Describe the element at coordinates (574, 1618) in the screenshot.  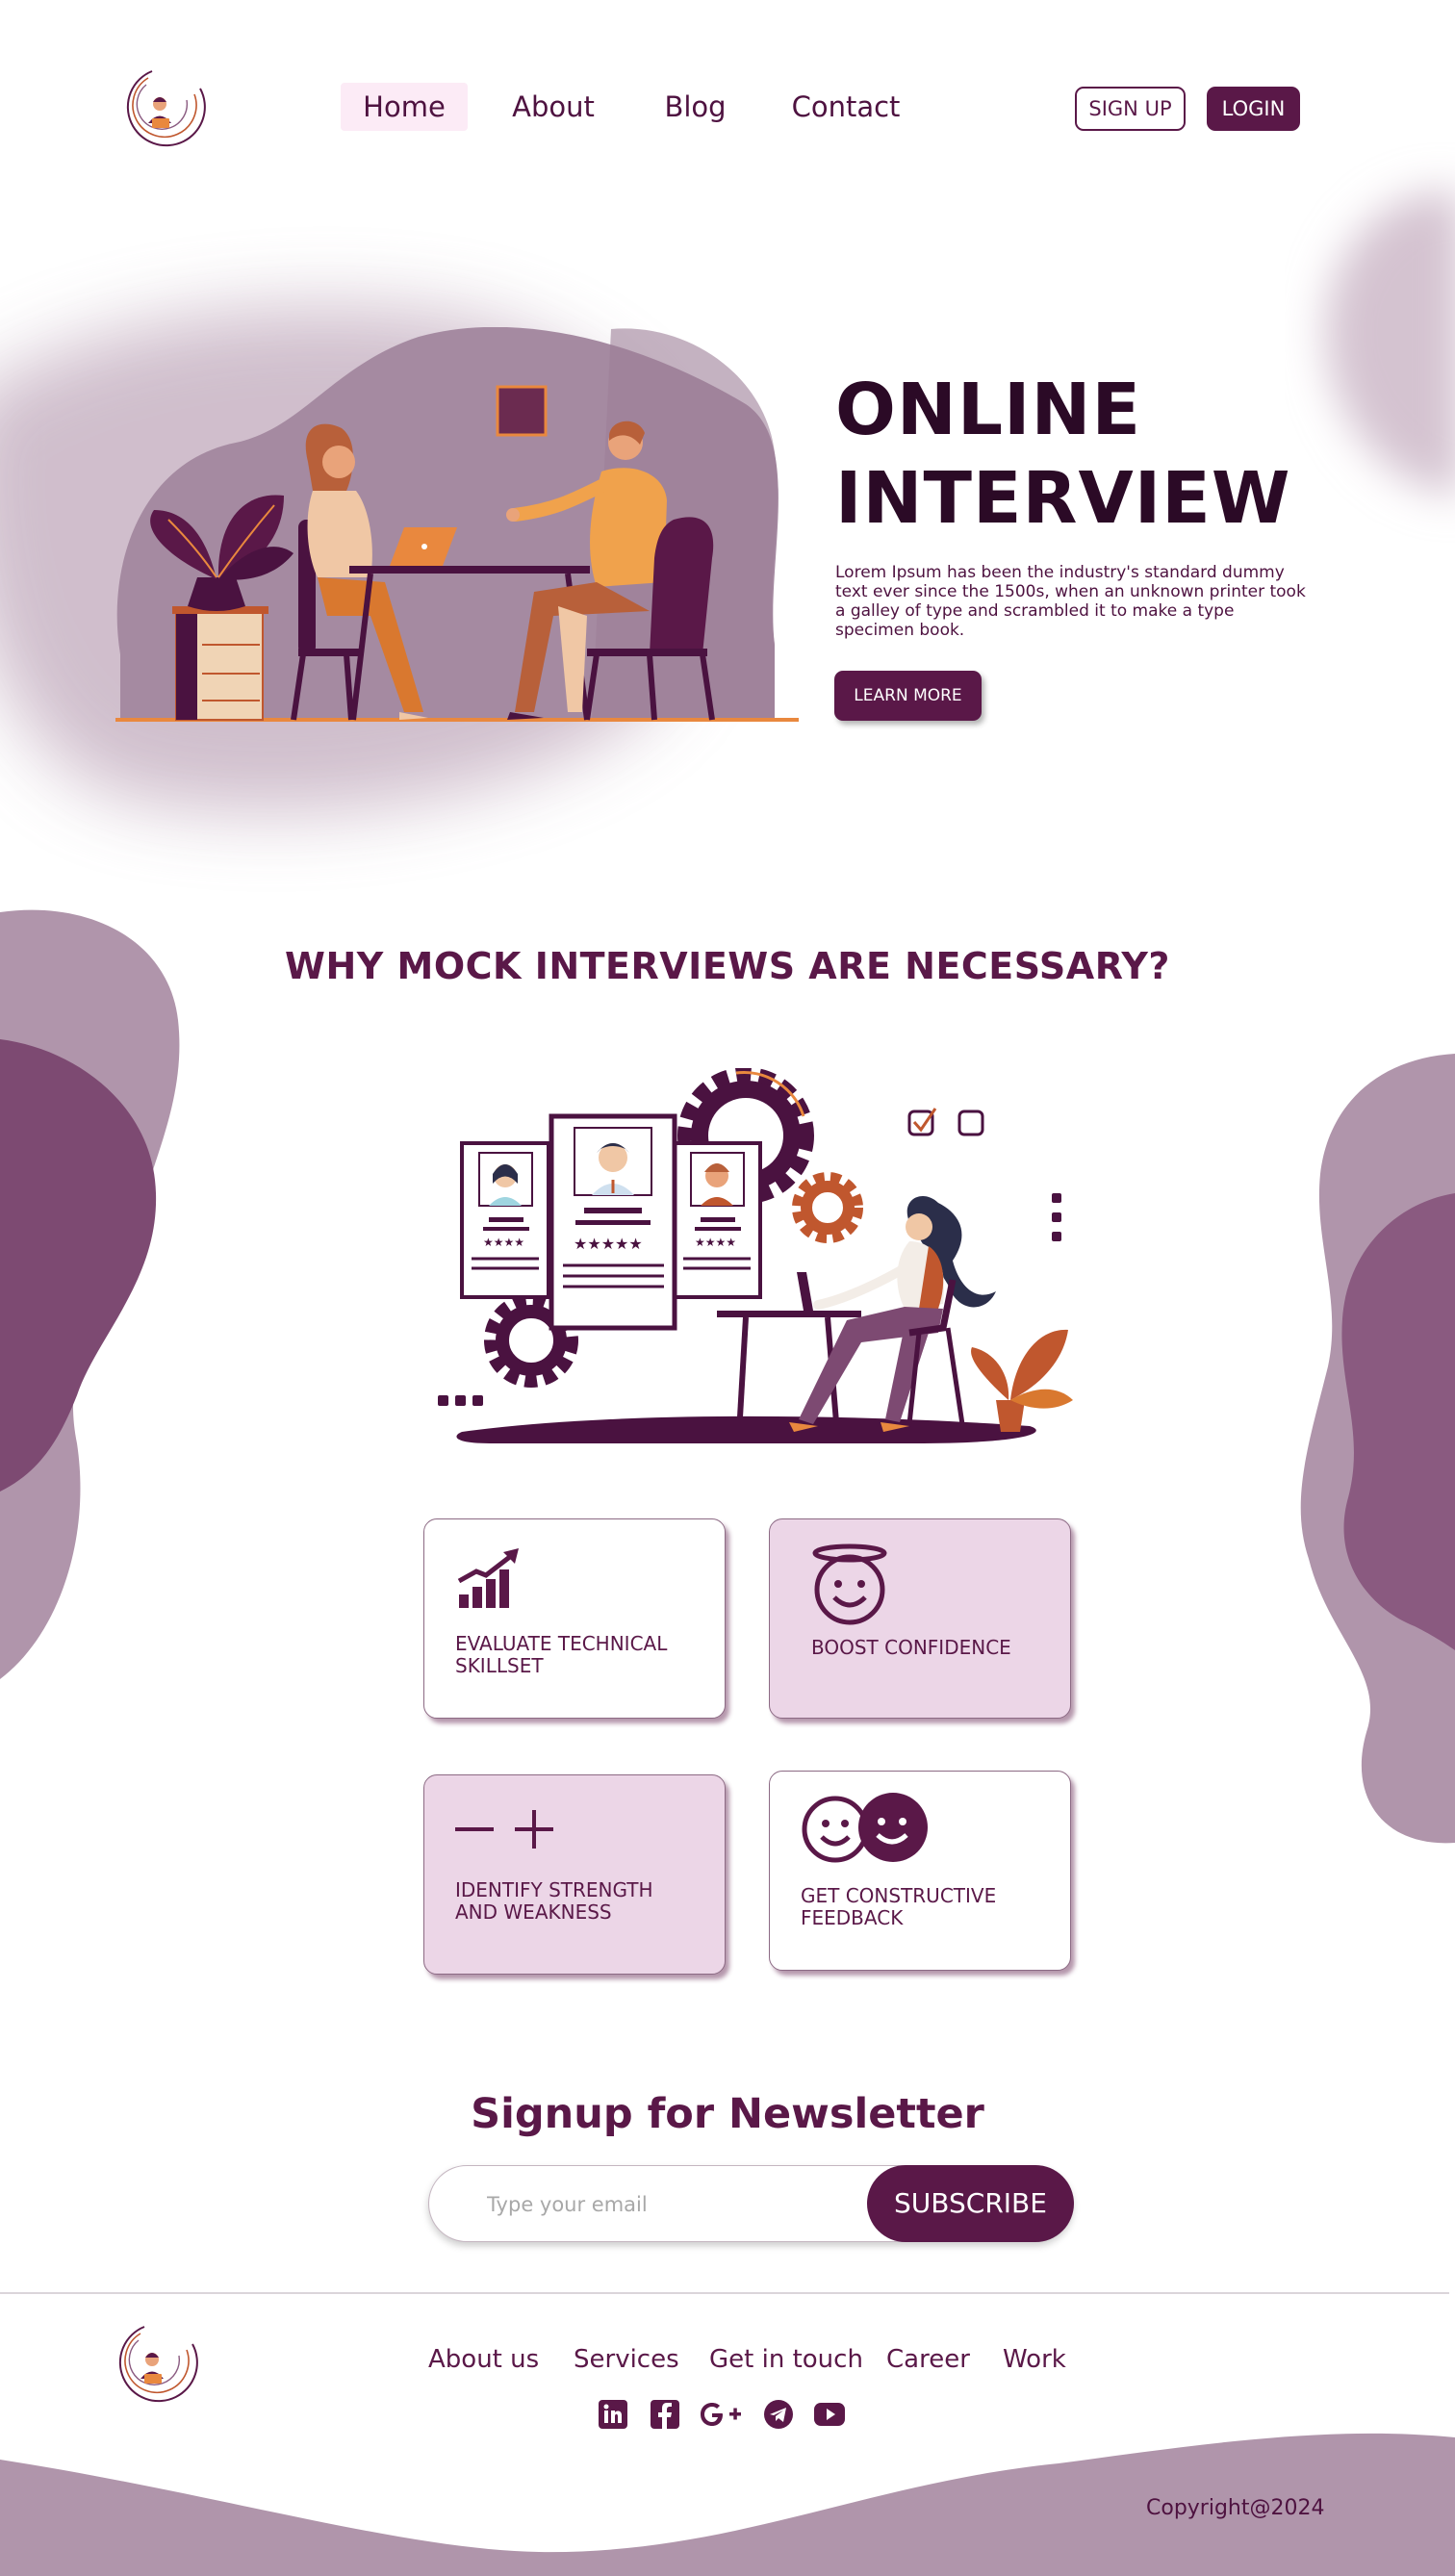
I see `card-evaluate-technical: EVALUATE TECHNICAL SKILLSET` at that location.